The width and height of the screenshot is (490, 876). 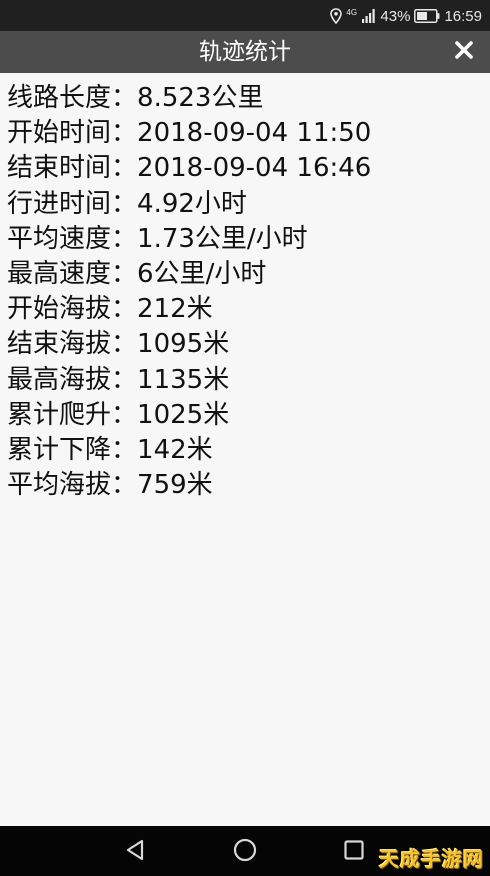 I want to click on stat-row-moving-time: 行进时间：4.92小时, so click(x=189, y=204).